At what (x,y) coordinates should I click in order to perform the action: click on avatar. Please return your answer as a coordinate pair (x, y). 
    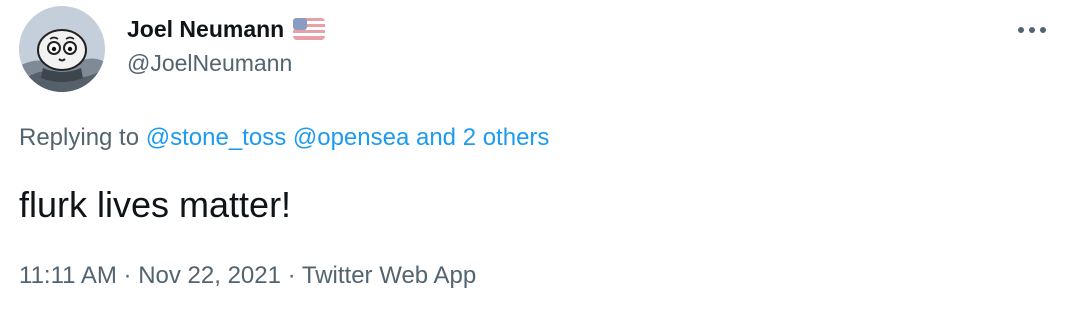
    Looking at the image, I should click on (62, 49).